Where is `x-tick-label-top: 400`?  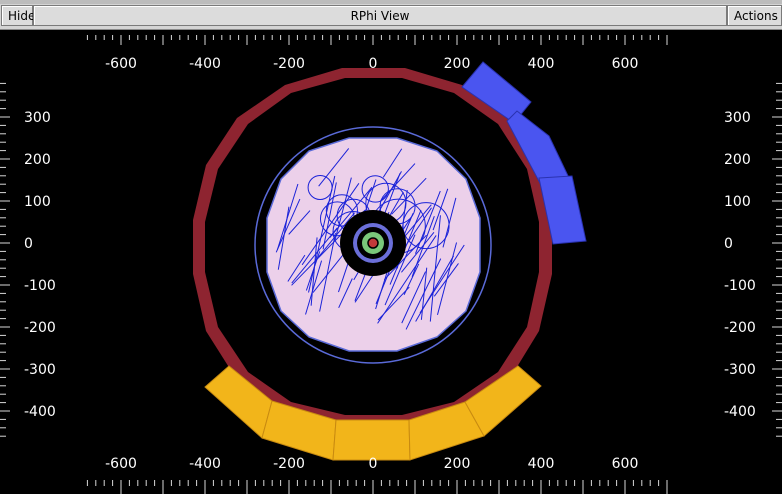 x-tick-label-top: 400 is located at coordinates (541, 64).